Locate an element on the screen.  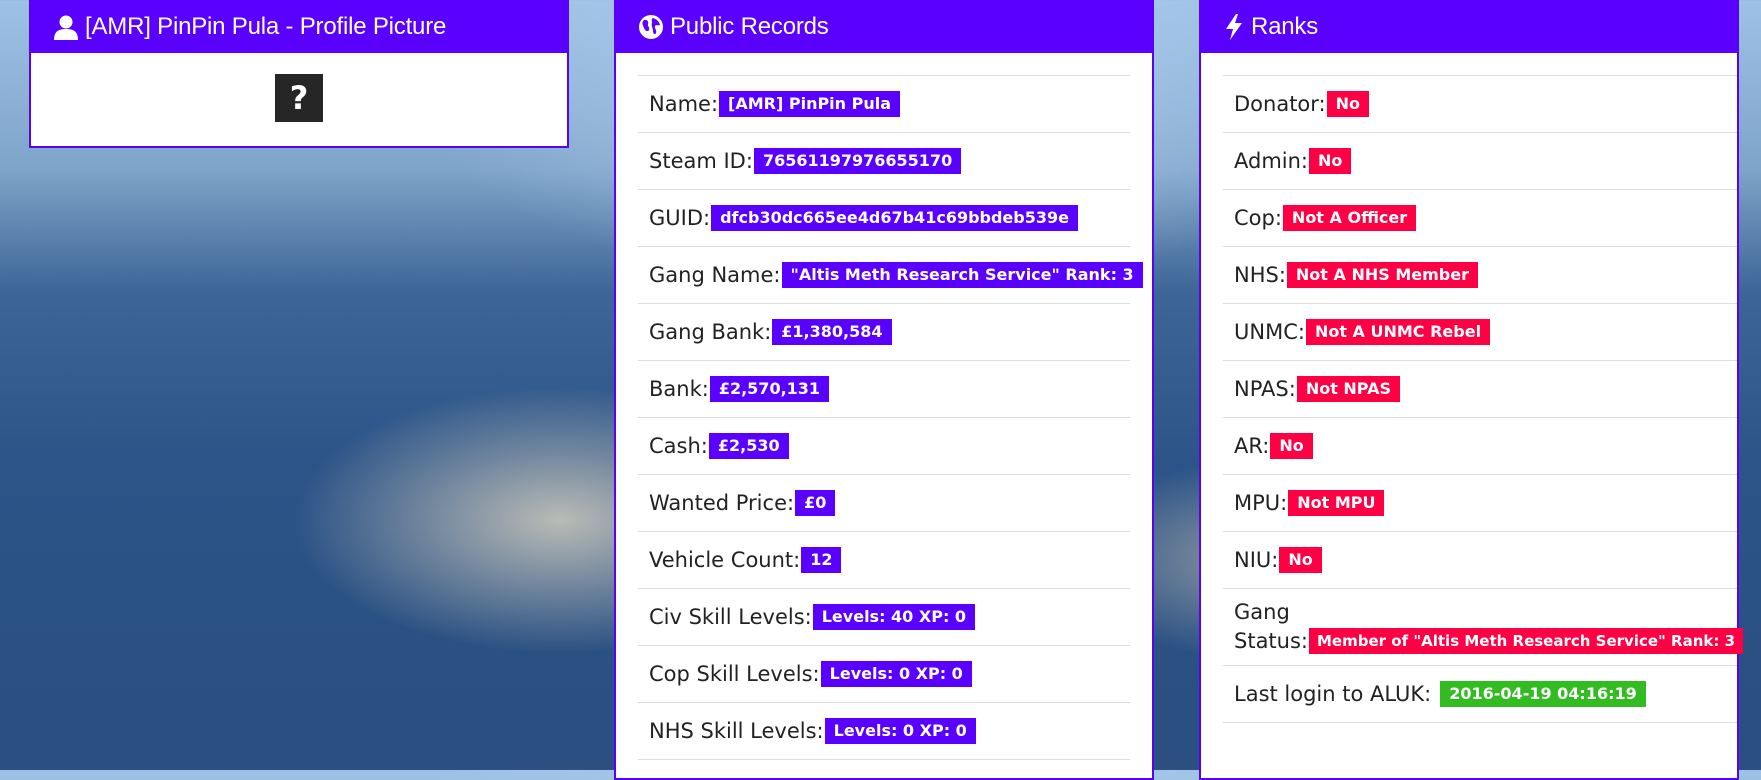
rank-row-ar: AR: No is located at coordinates (1480, 445).